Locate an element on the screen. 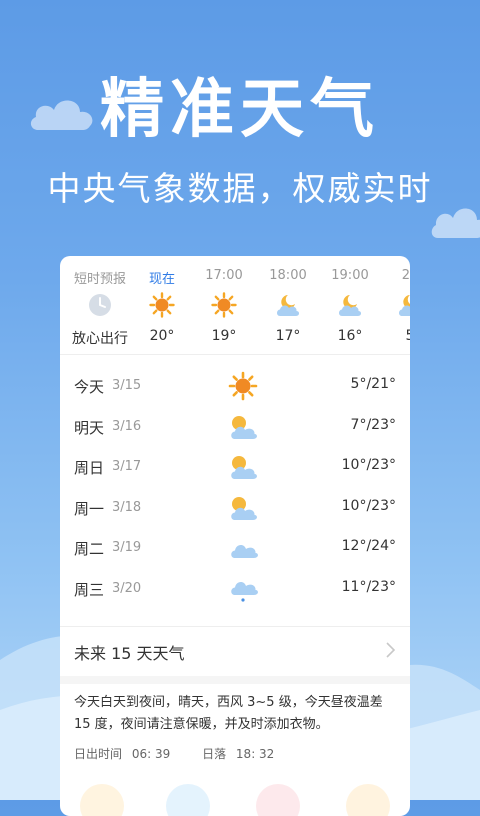 Image resolution: width=480 pixels, height=816 pixels. day-temp: 12°/24° is located at coordinates (368, 546).